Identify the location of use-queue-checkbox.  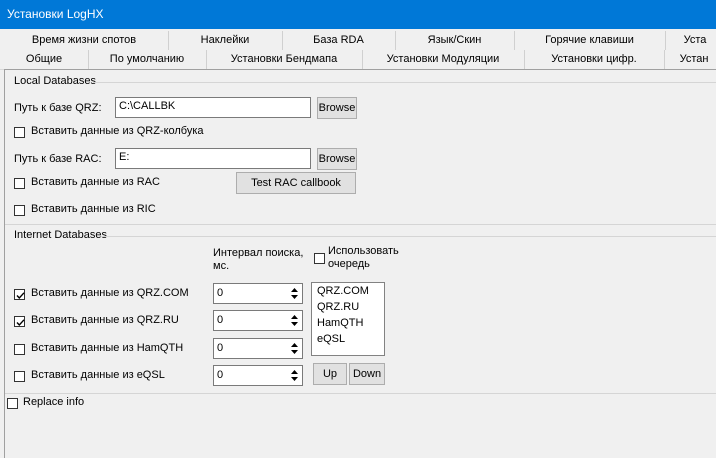
(319, 258).